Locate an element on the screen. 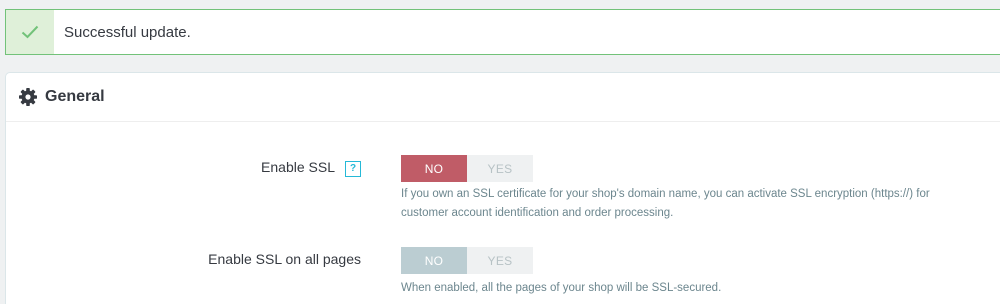 This screenshot has height=304, width=1000. enable-ssl-yes-option: YES is located at coordinates (500, 168).